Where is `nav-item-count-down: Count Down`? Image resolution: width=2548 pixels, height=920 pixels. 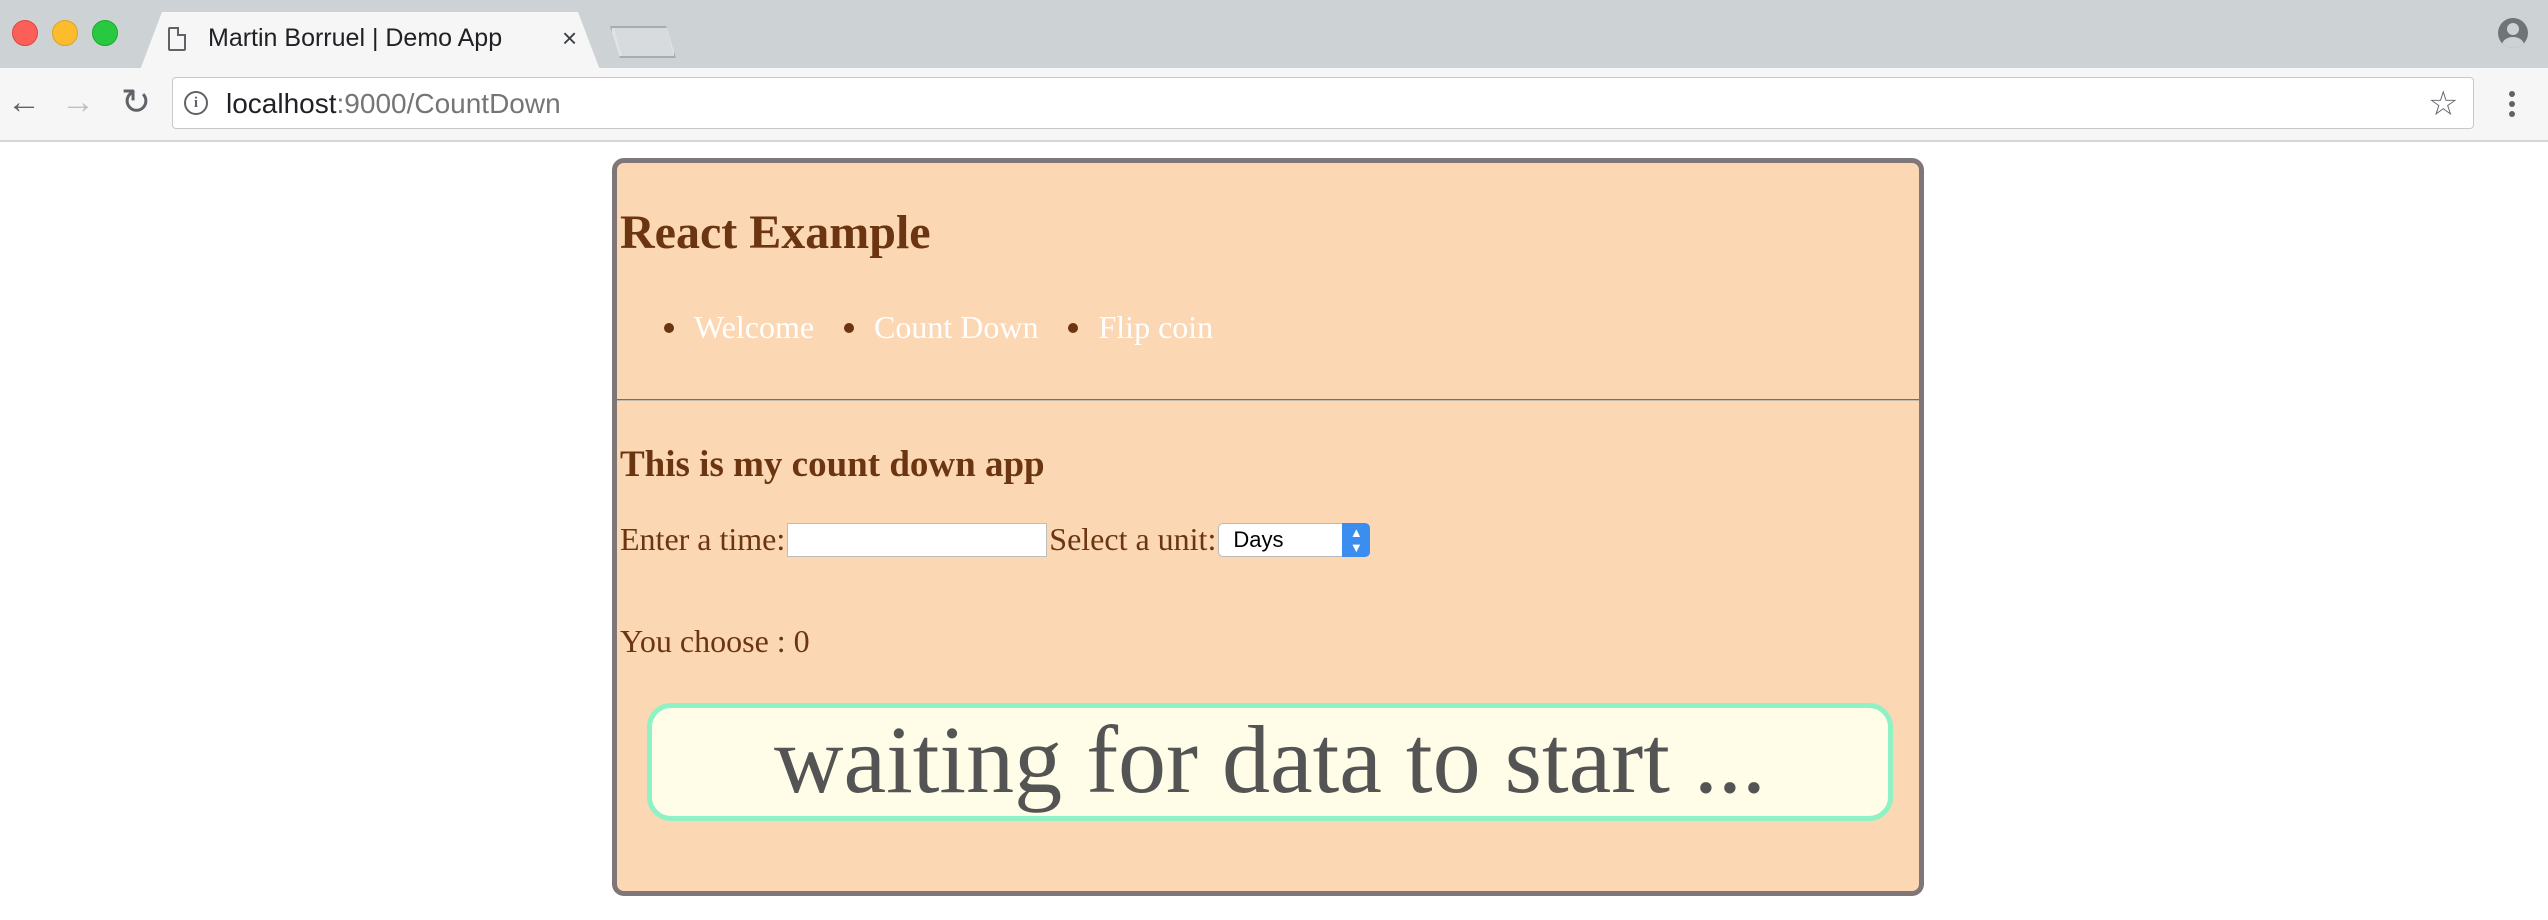
nav-item-count-down: Count Down is located at coordinates (941, 327).